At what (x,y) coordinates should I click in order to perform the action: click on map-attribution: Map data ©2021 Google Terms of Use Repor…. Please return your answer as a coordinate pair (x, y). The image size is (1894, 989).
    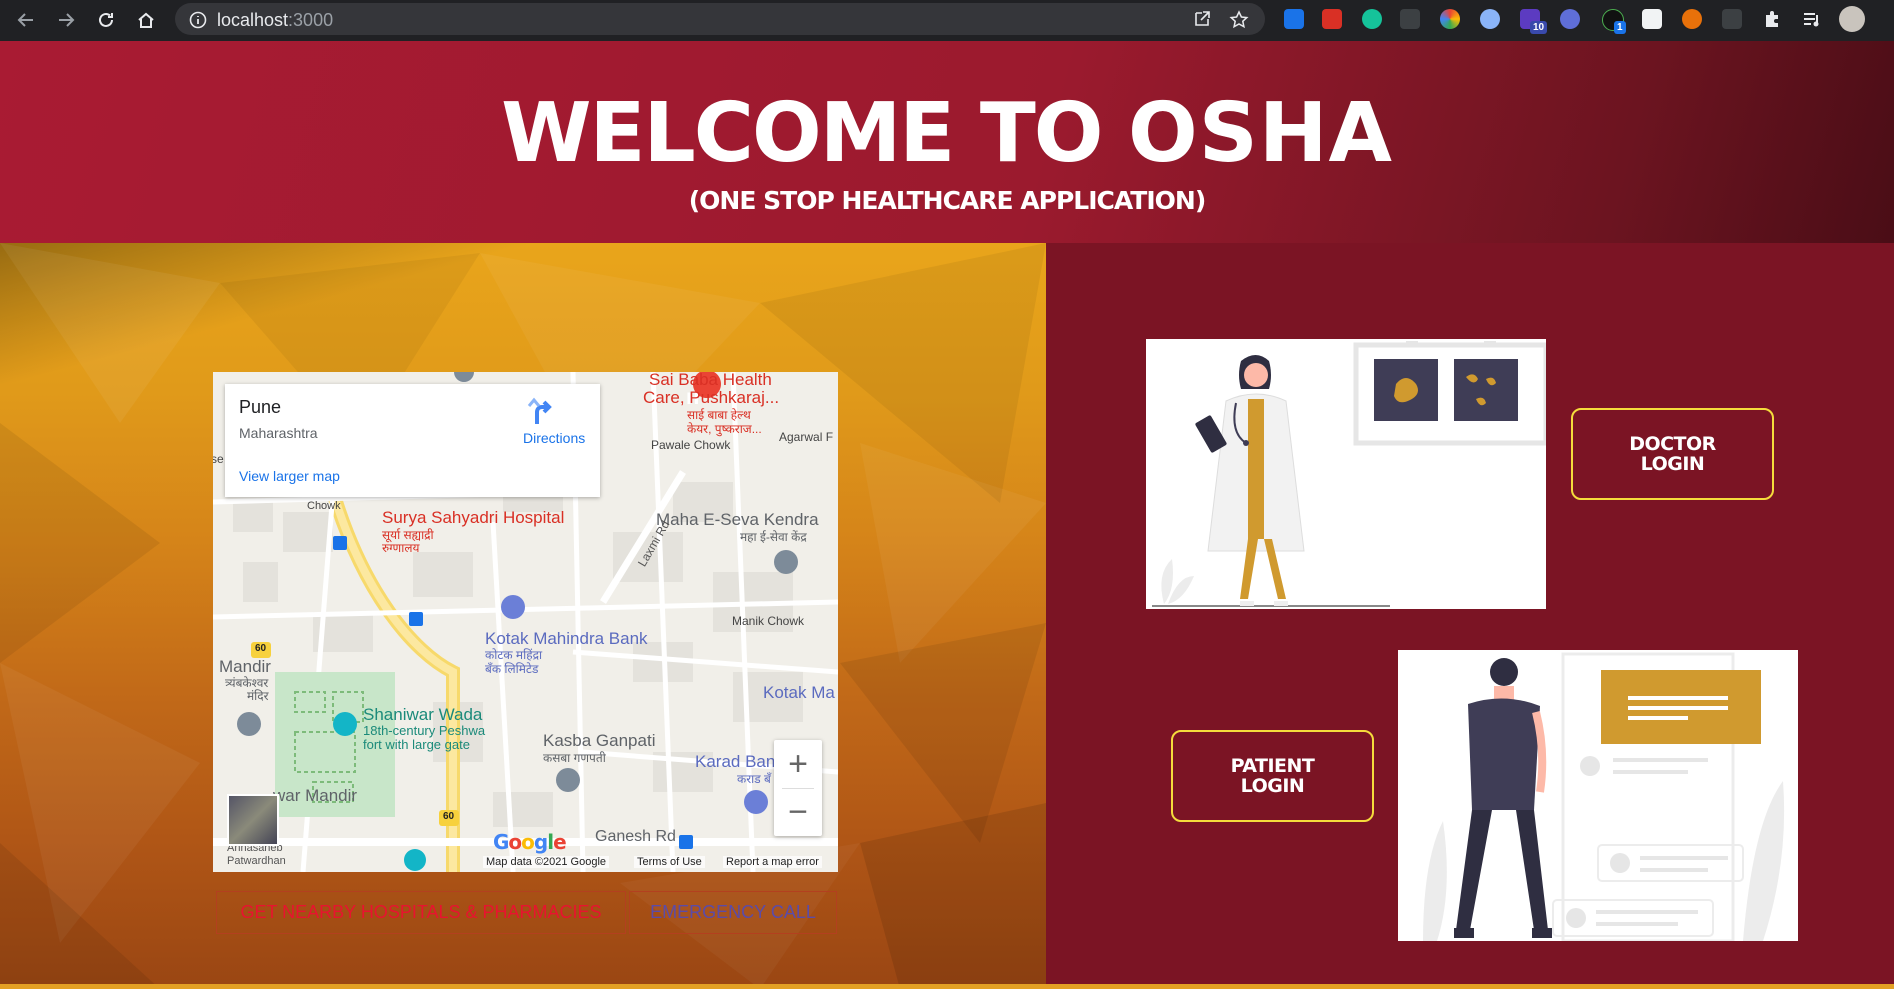
    Looking at the image, I should click on (525, 863).